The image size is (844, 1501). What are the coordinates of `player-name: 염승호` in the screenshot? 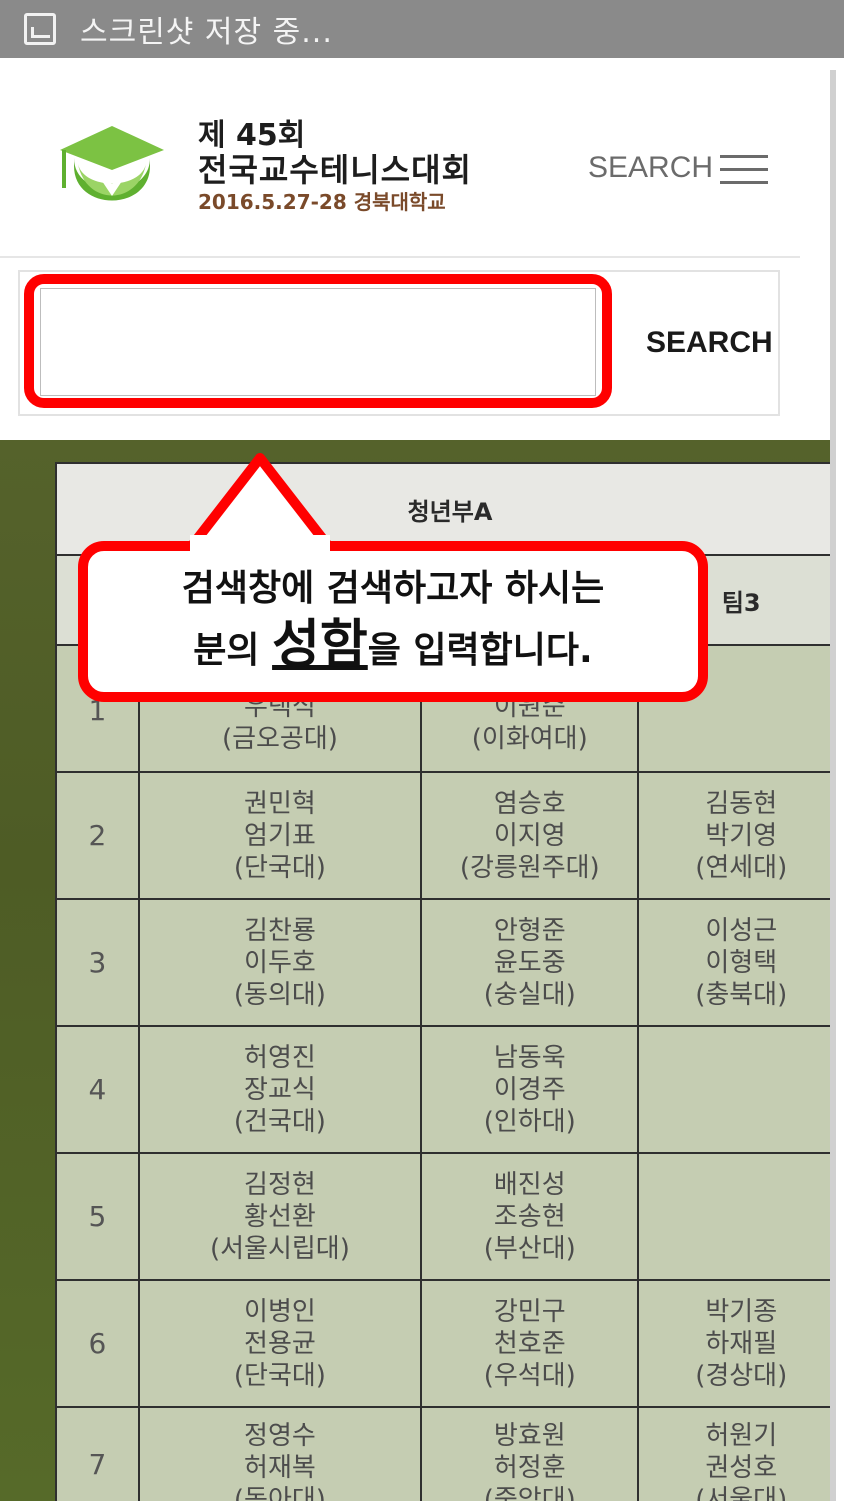 It's located at (529, 803).